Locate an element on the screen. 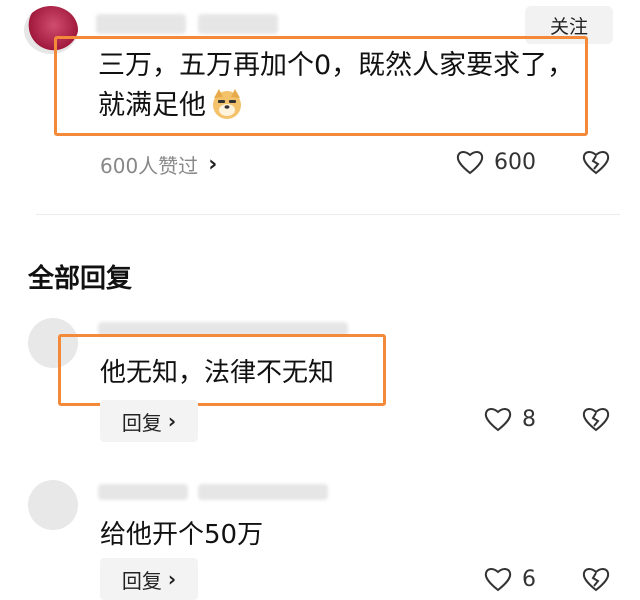 The height and width of the screenshot is (600, 640). likes-summary: 600人赞过 › is located at coordinates (158, 164).